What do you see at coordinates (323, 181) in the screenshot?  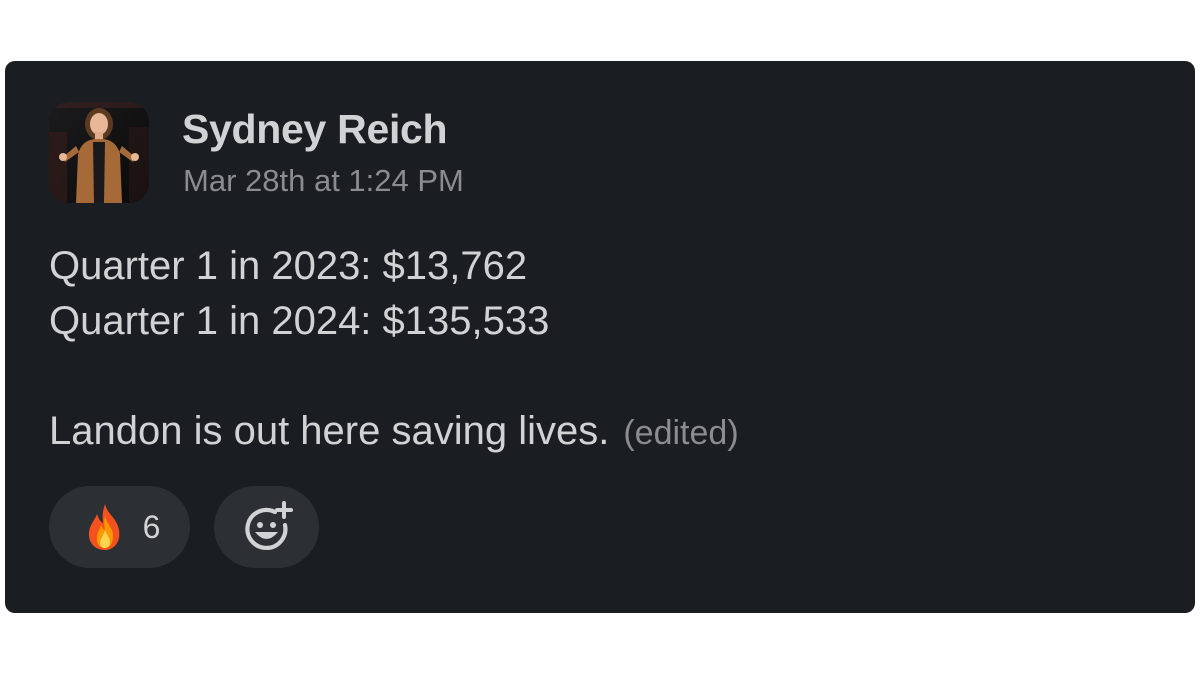 I see `message-timestamp: Mar 28th at 1:24 PM` at bounding box center [323, 181].